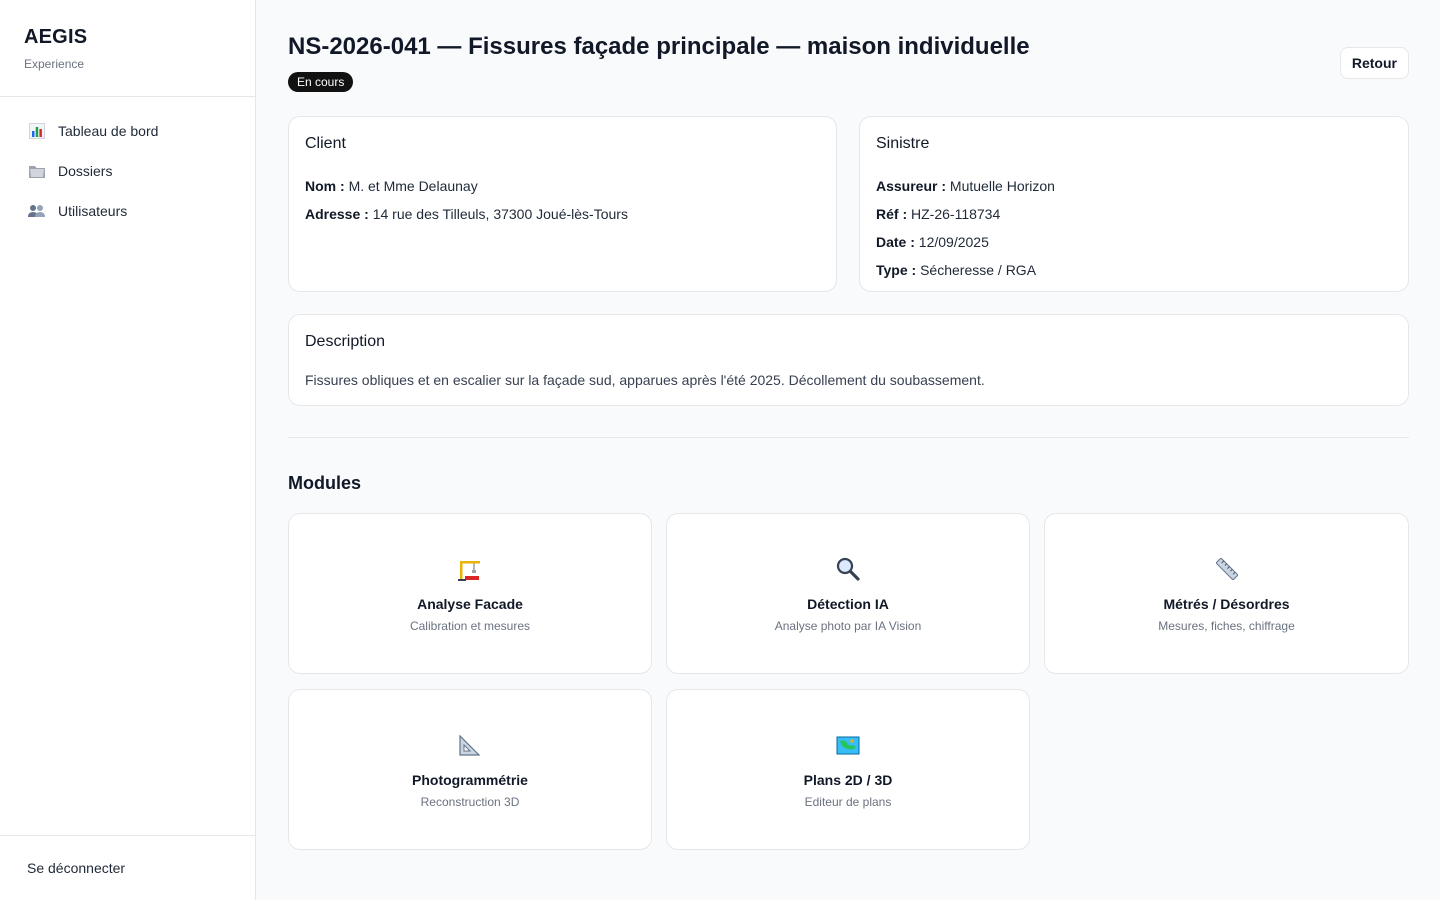  I want to click on module-name: Plans 2D / 3D, so click(848, 780).